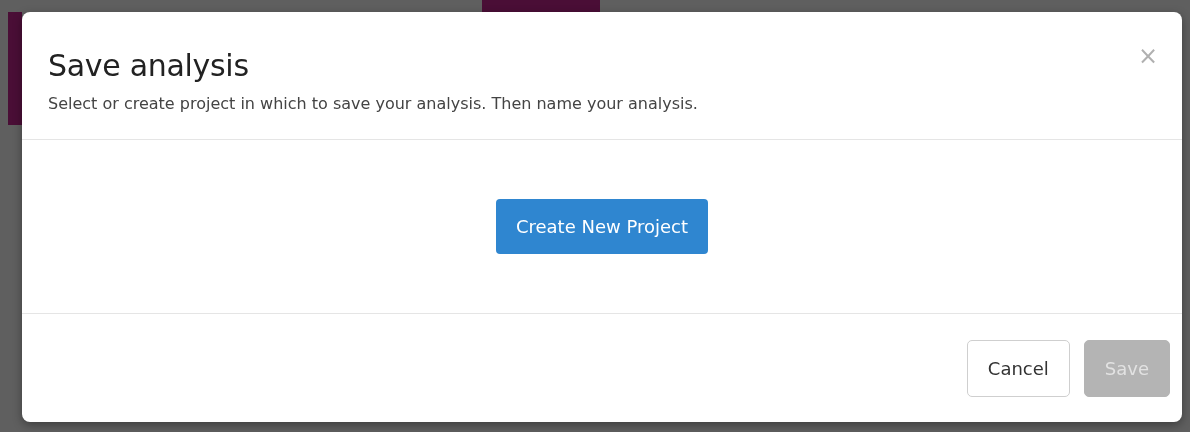 Image resolution: width=1190 pixels, height=432 pixels. I want to click on dialog-title: Save analysis, so click(149, 66).